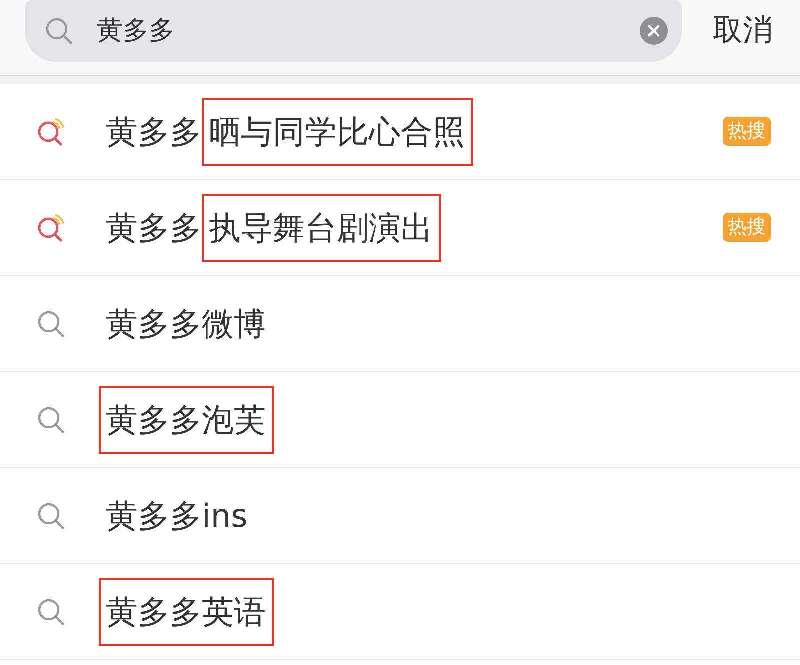 This screenshot has height=665, width=800. I want to click on search-field: 黄多多, so click(353, 31).